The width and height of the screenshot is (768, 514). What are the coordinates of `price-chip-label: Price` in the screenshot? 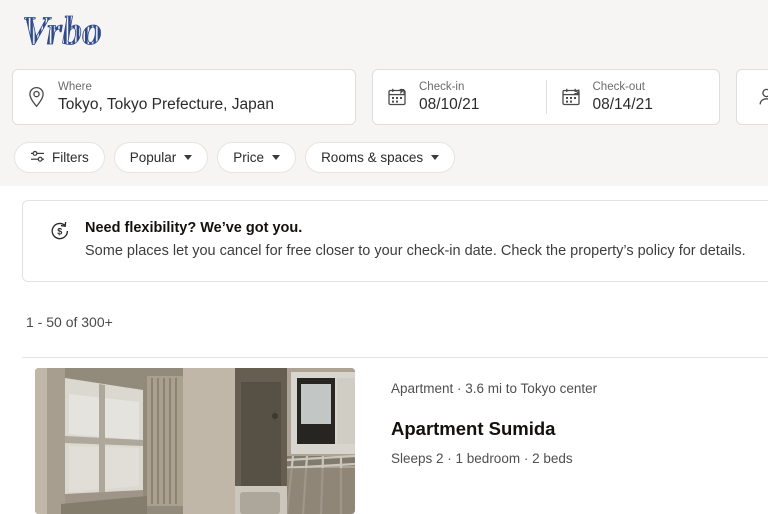 It's located at (249, 157).